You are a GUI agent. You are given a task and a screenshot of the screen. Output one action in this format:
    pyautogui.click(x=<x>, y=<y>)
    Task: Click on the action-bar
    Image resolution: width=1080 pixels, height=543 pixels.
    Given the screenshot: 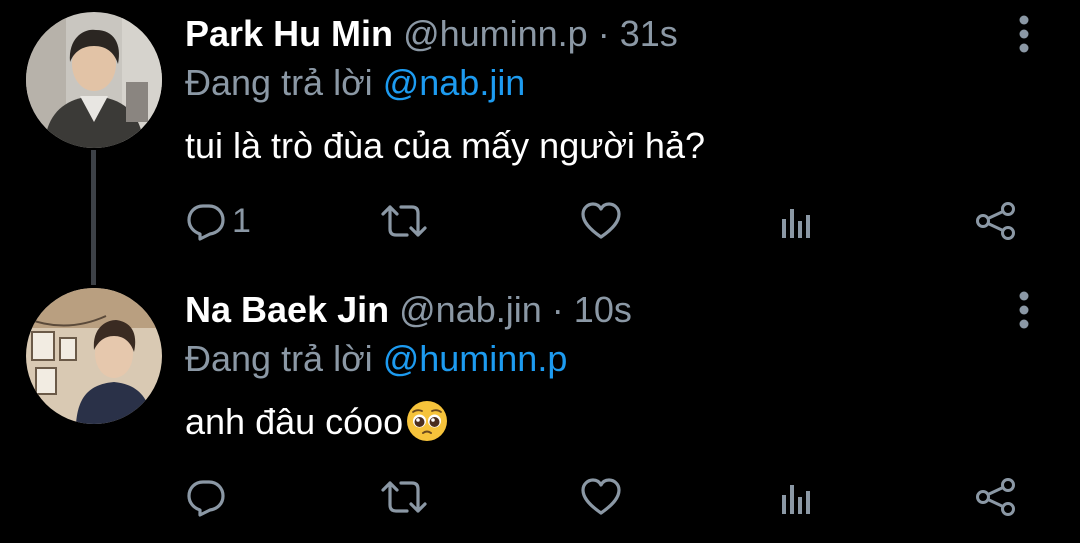 What is the action you would take?
    pyautogui.click(x=540, y=497)
    